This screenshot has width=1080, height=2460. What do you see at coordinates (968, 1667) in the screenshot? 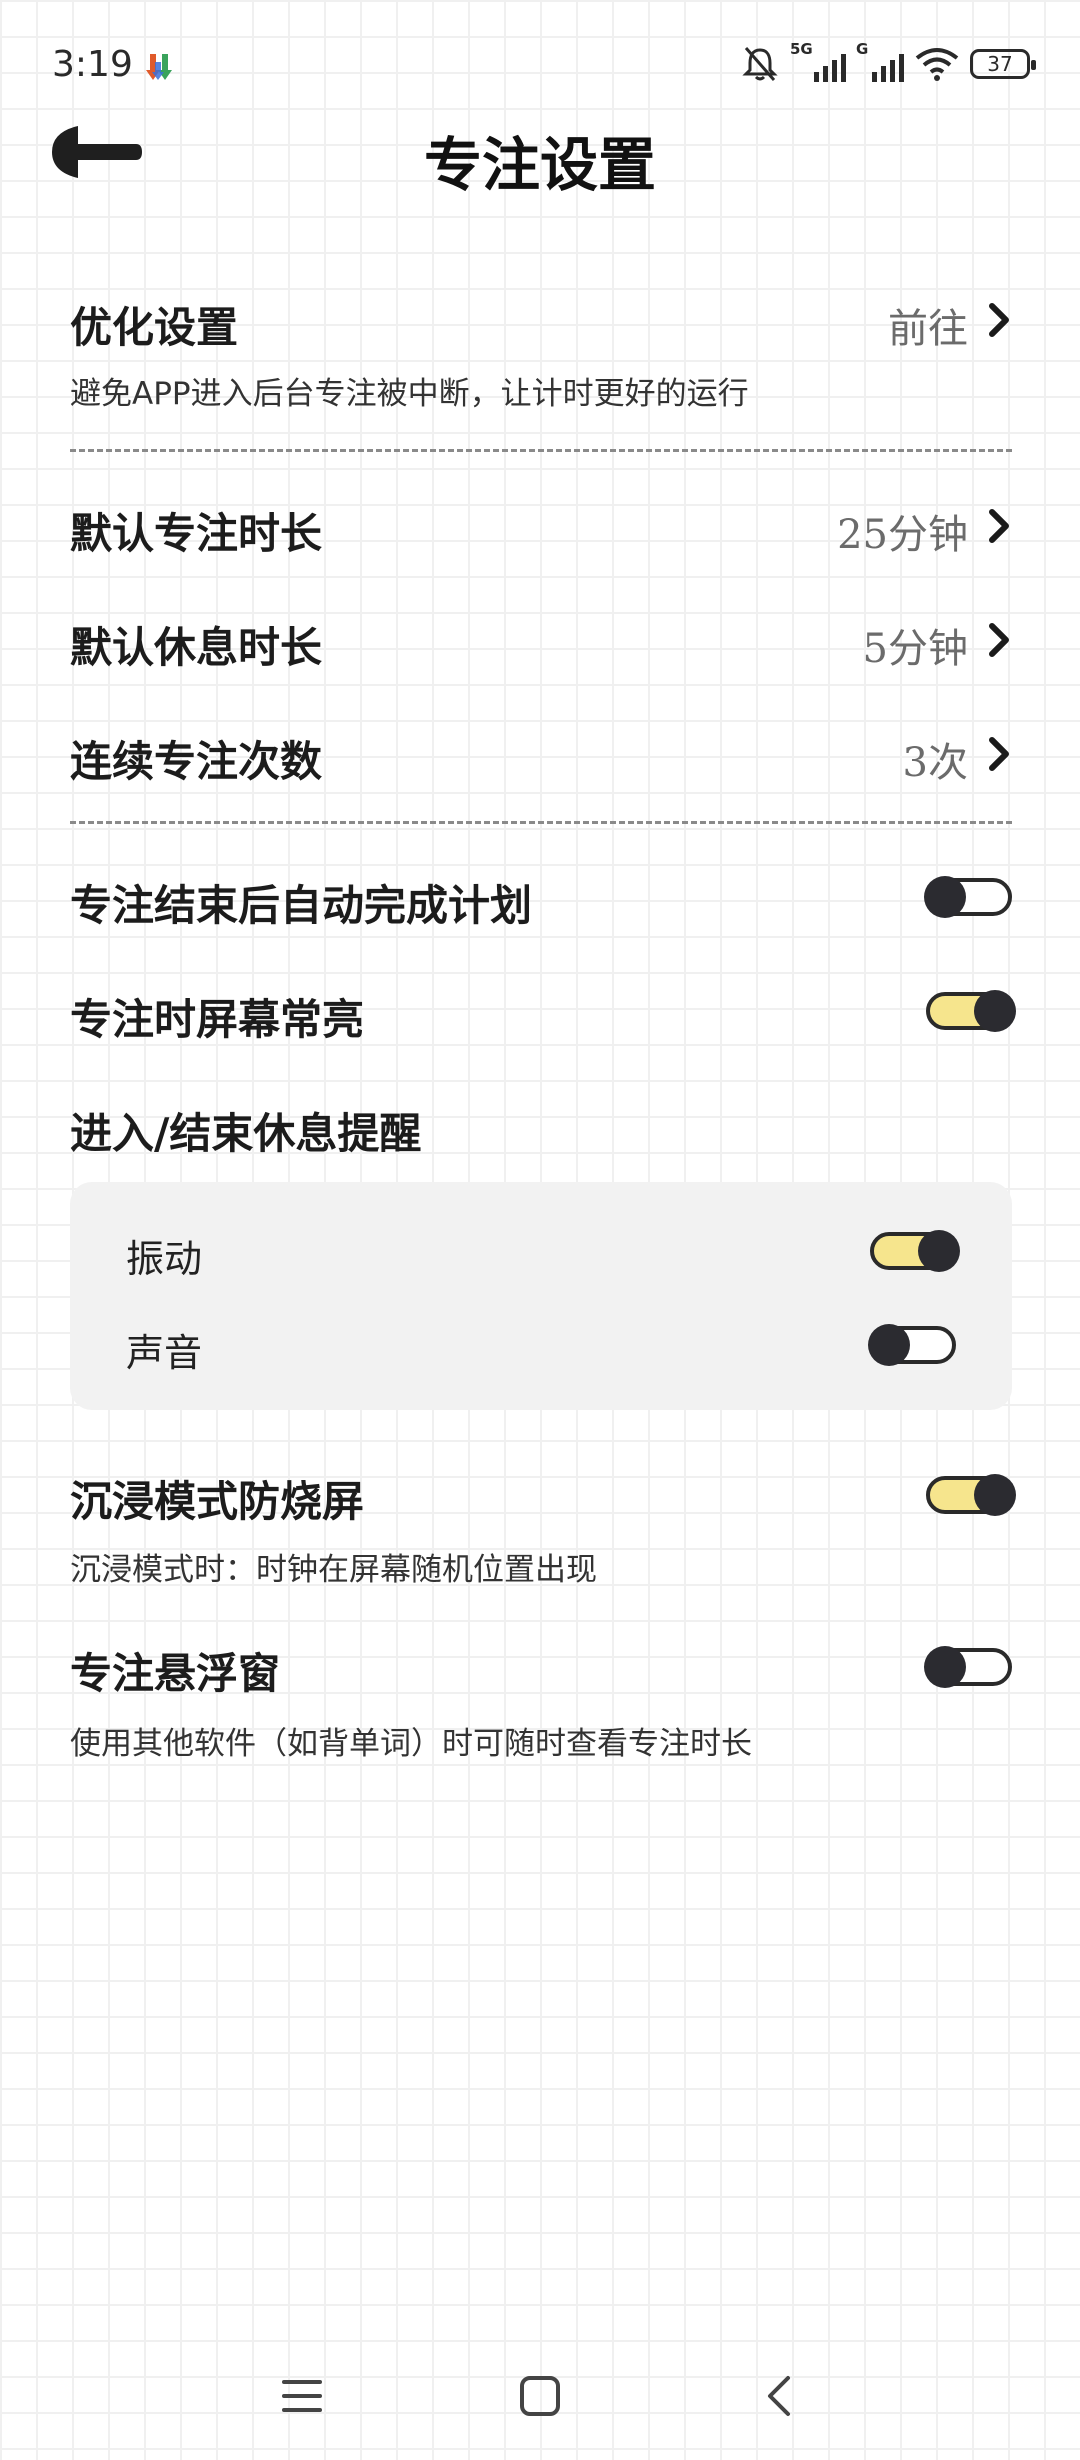
I see `floating-window-toggle` at bounding box center [968, 1667].